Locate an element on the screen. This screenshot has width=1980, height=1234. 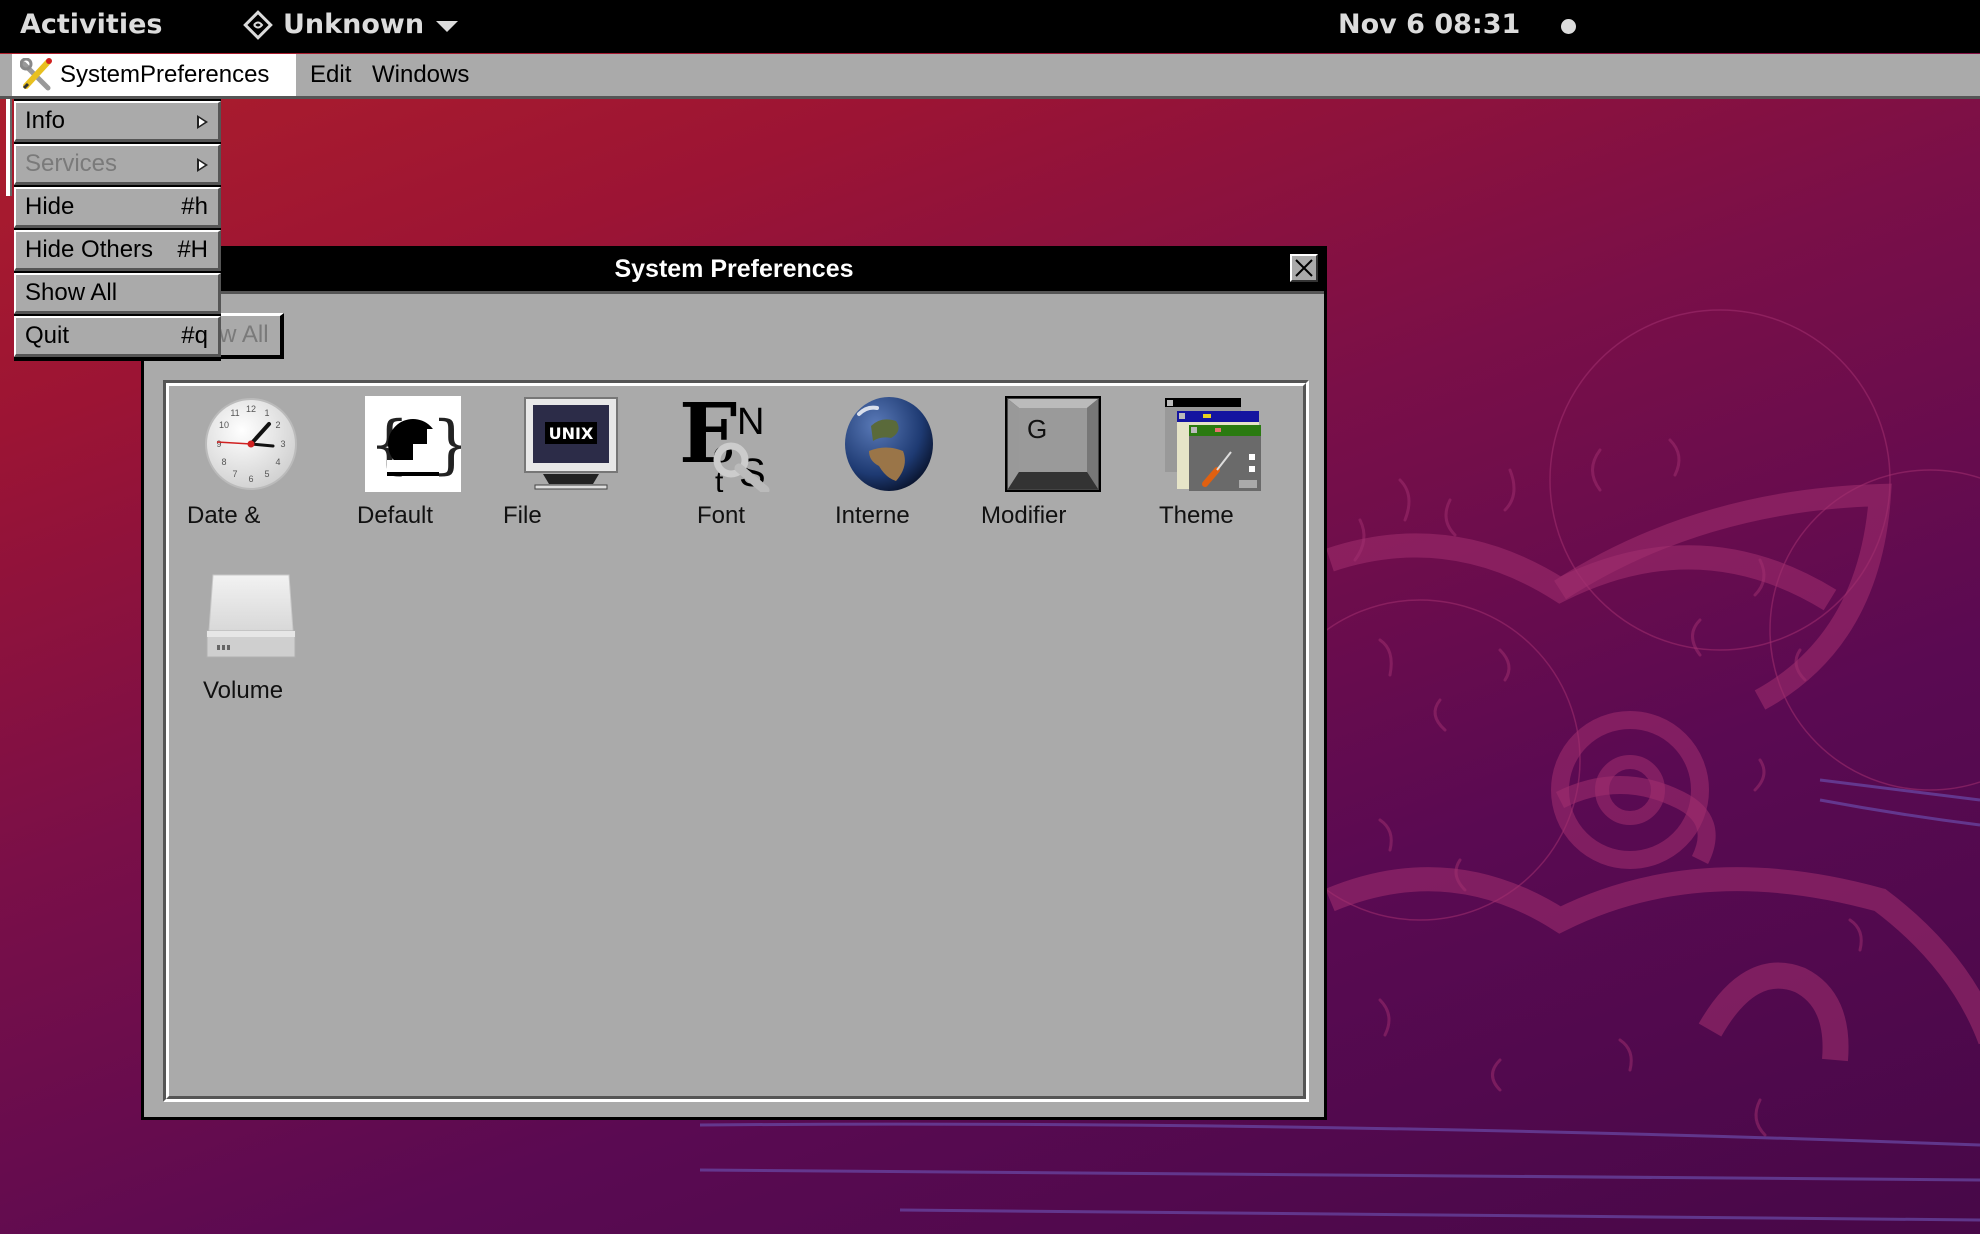
menu-item-shortcut: #H is located at coordinates (192, 249).